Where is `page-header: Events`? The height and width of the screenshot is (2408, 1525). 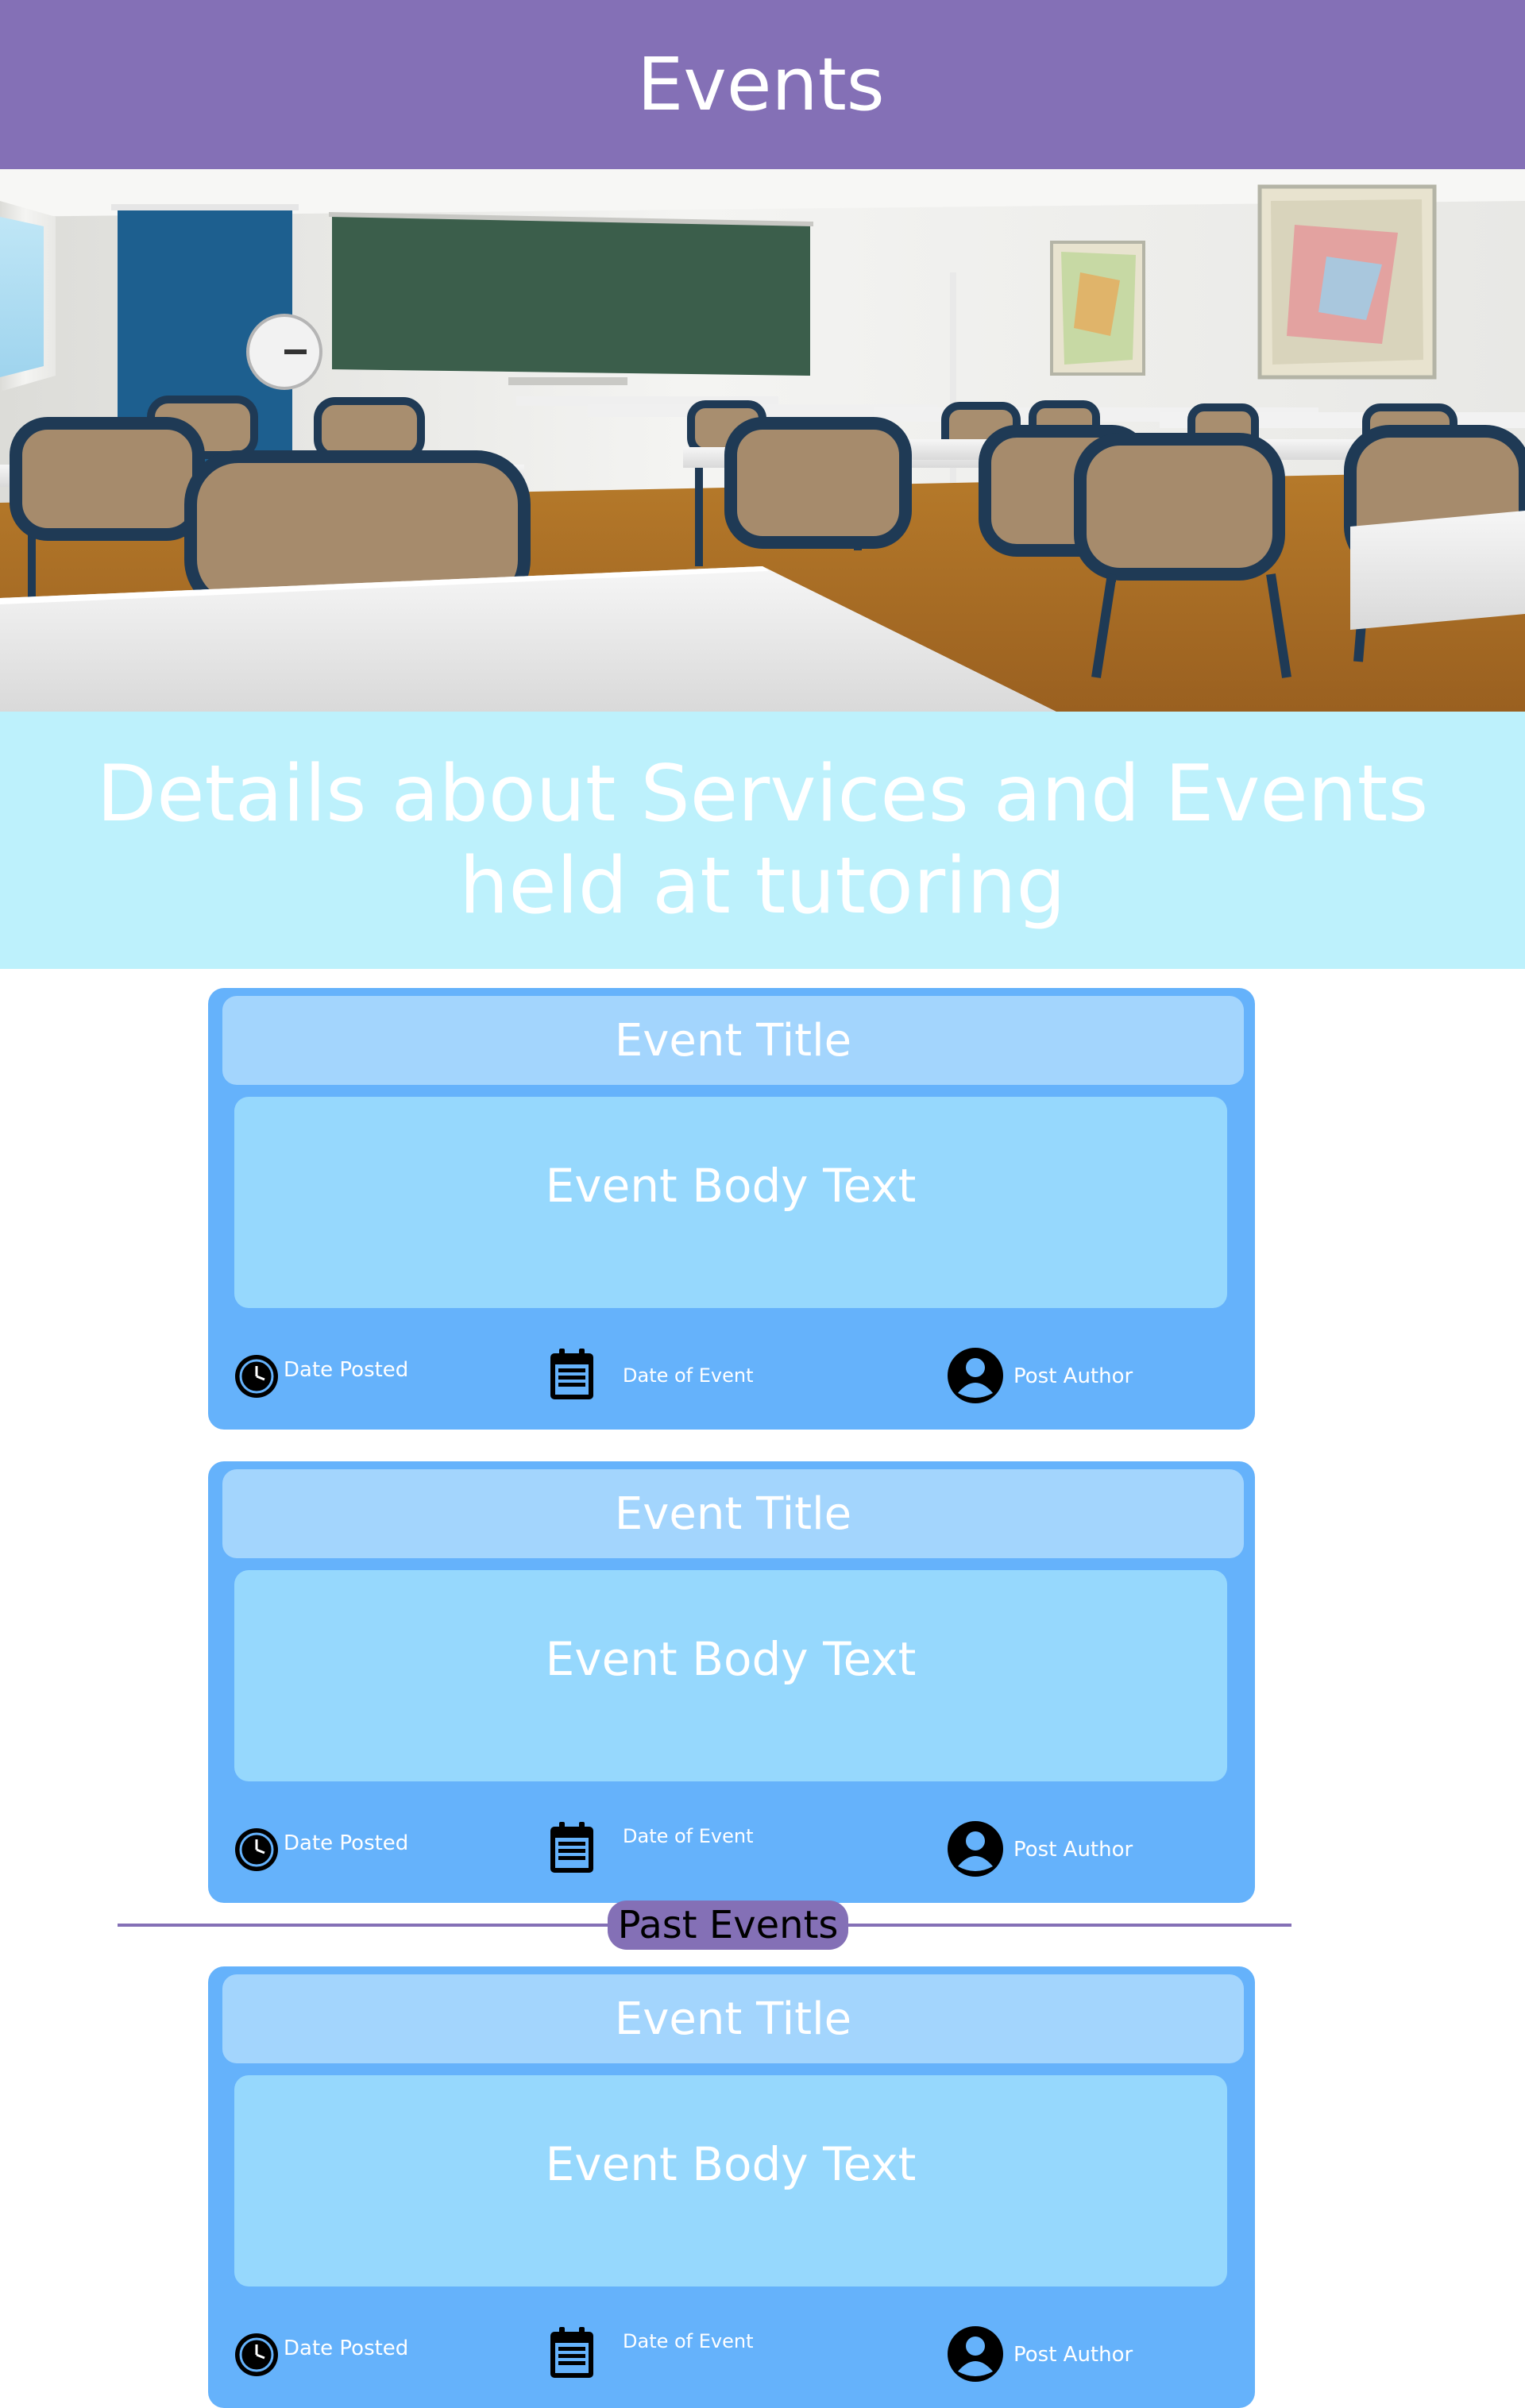
page-header: Events is located at coordinates (763, 84).